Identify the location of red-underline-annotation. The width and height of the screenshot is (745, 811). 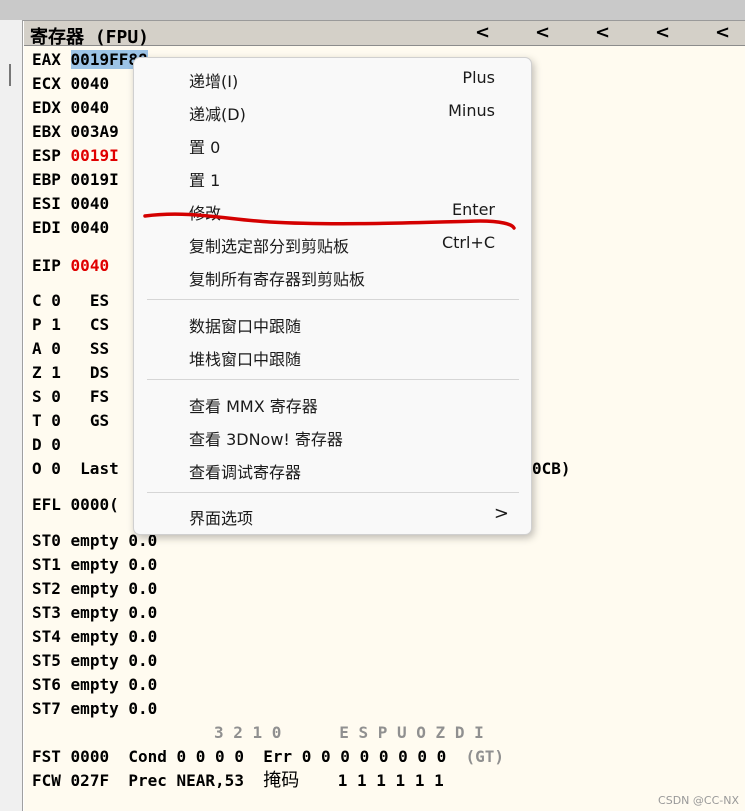
(329, 221).